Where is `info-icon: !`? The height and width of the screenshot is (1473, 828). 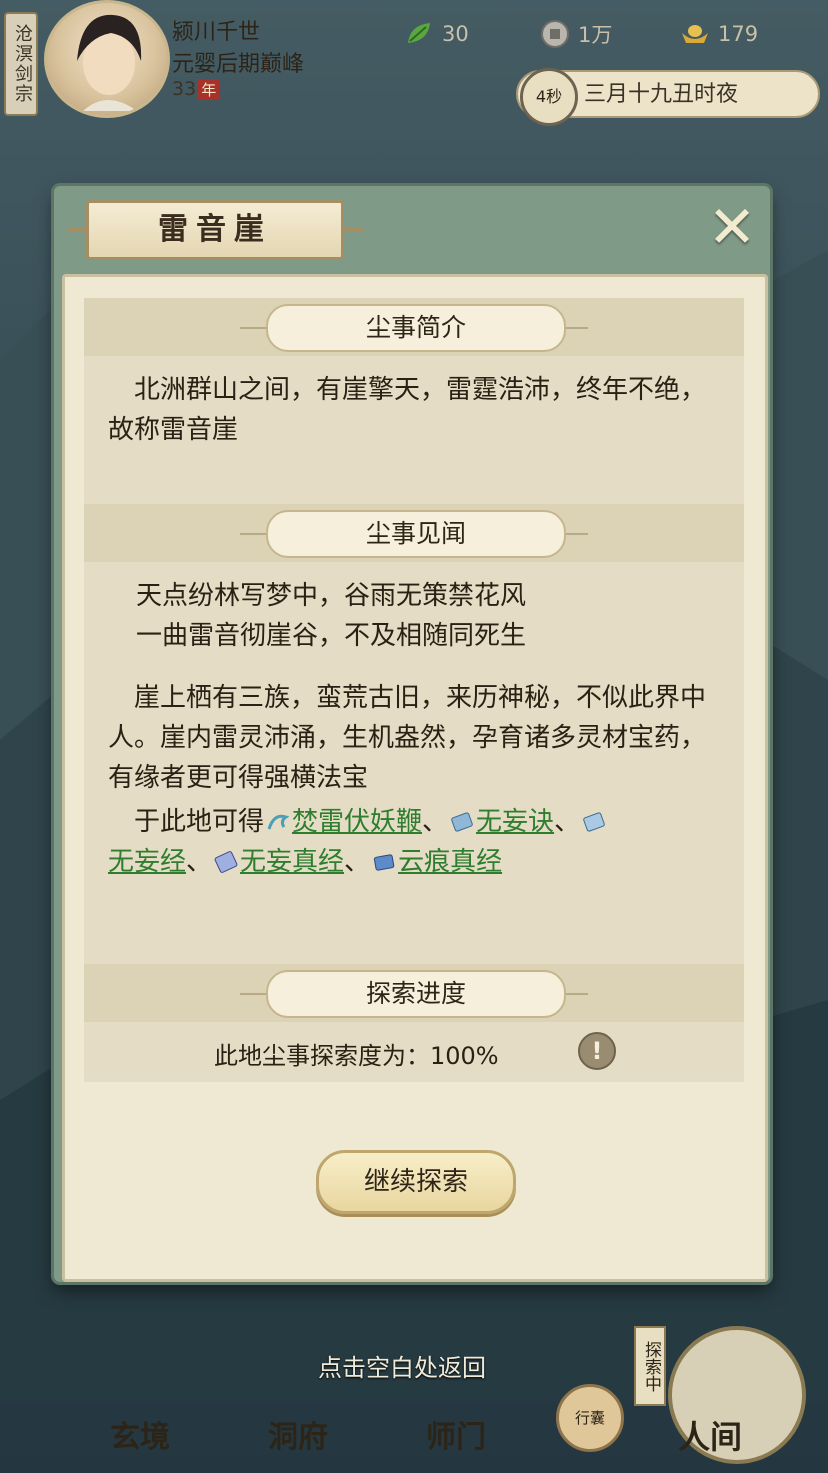
info-icon: ! is located at coordinates (597, 1051).